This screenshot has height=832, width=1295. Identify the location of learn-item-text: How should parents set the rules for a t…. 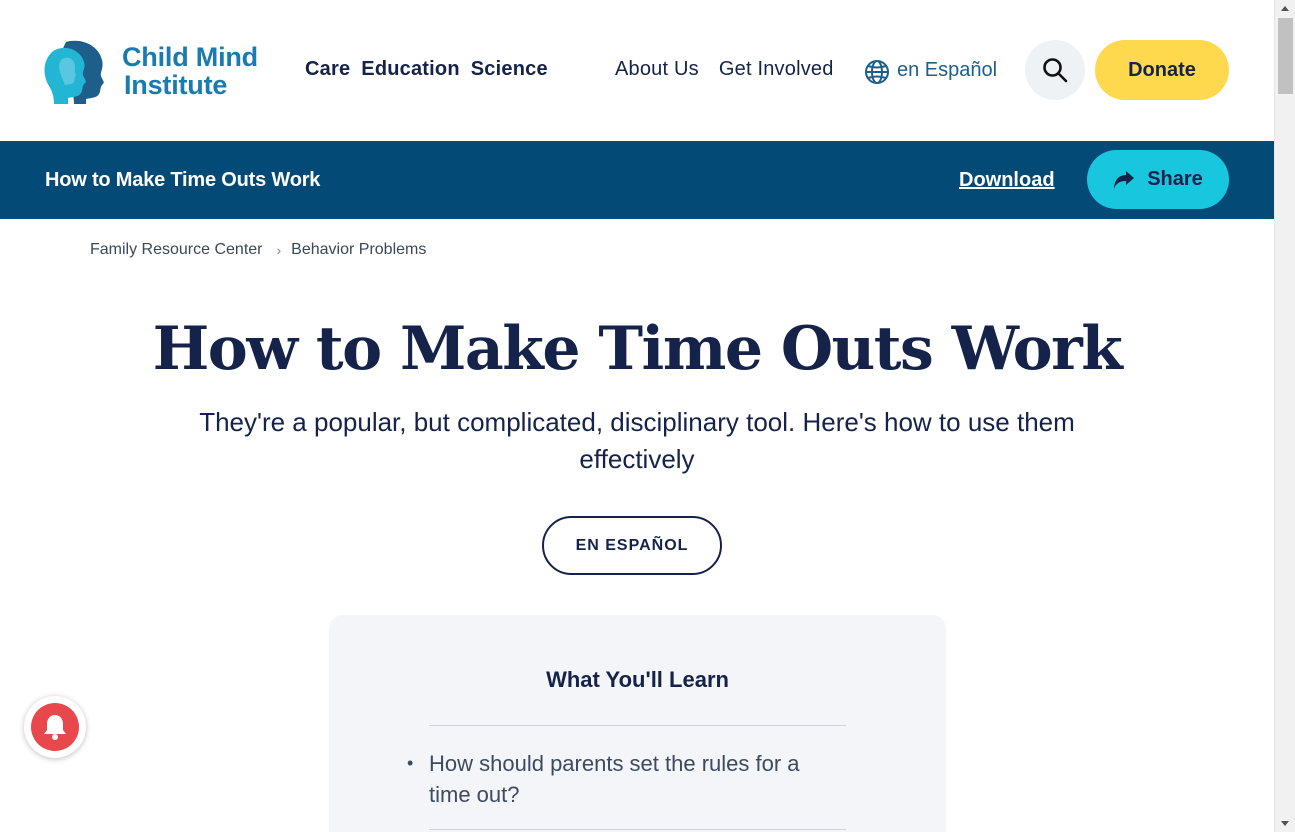
(614, 779).